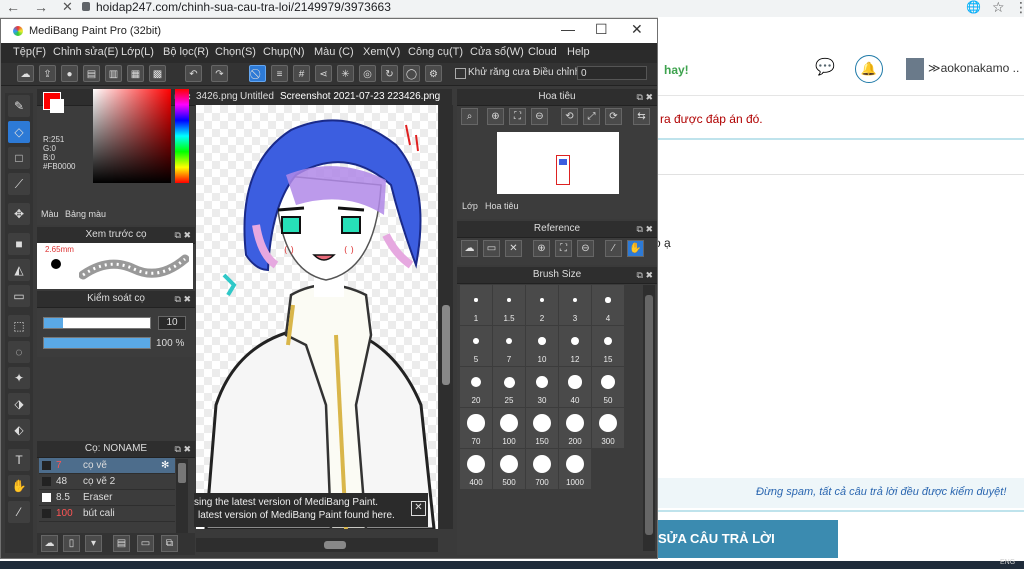 The height and width of the screenshot is (569, 1024). What do you see at coordinates (568, 29) in the screenshot?
I see `minimize-button: —` at bounding box center [568, 29].